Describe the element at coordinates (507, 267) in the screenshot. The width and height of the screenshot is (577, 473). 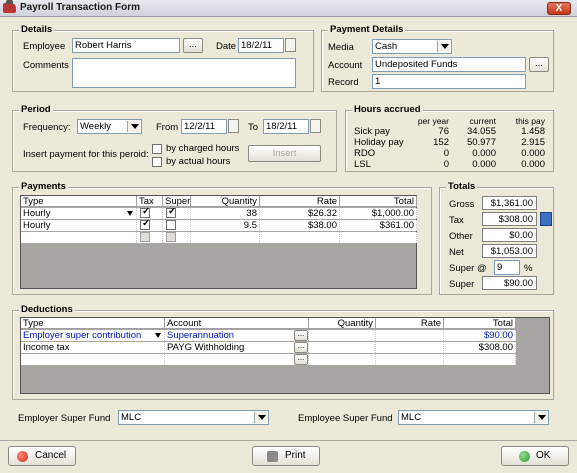
I see `super-rate-field: 9` at that location.